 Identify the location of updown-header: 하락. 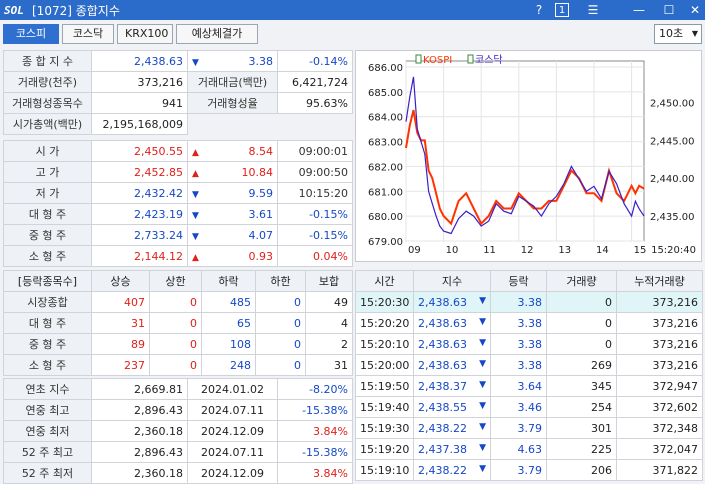
(228, 281).